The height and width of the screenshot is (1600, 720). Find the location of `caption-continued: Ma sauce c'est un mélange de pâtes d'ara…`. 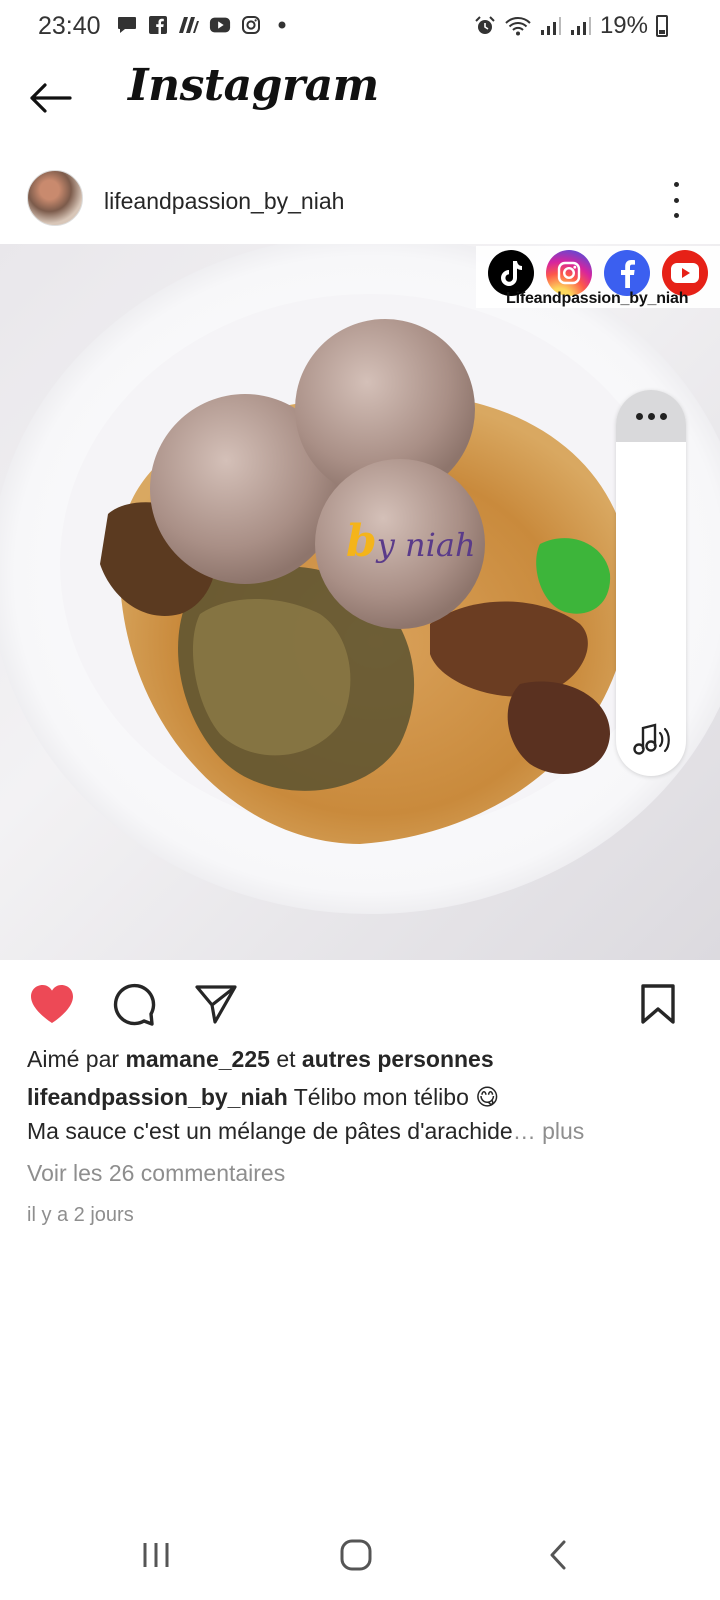

caption-continued: Ma sauce c'est un mélange de pâtes d'ara… is located at coordinates (362, 1131).